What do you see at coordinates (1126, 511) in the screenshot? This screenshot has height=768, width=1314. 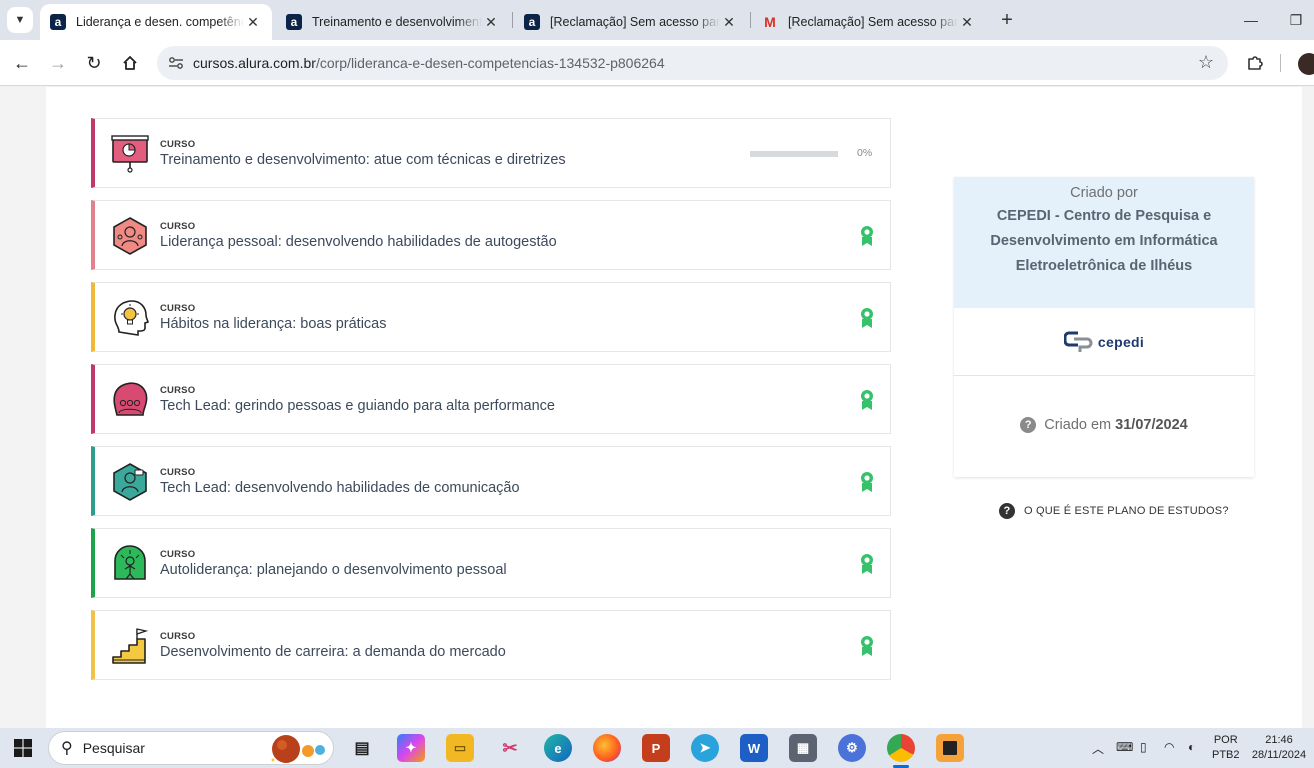 I see `study-plan-help-text: O QUE É ESTE PLANO DE ESTUDOS?` at bounding box center [1126, 511].